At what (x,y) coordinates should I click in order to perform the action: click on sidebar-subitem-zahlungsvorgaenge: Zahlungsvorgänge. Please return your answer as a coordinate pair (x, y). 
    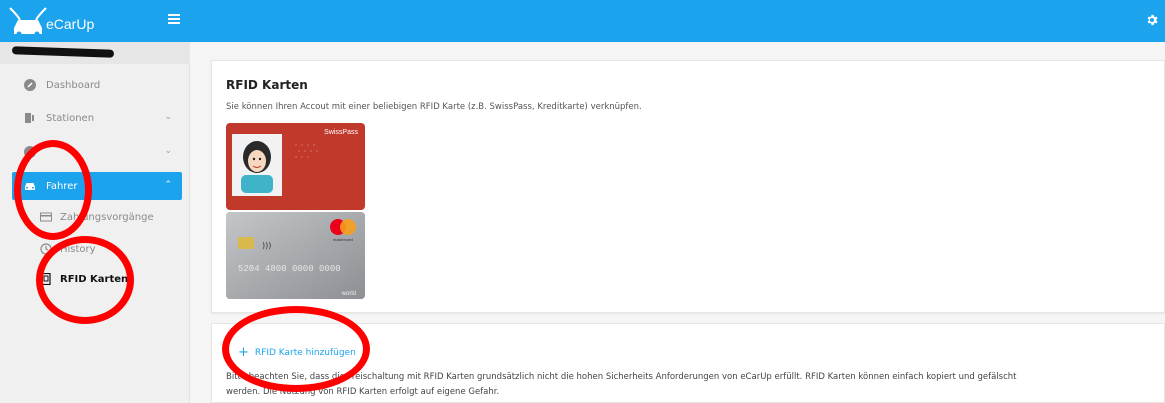
    Looking at the image, I should click on (97, 217).